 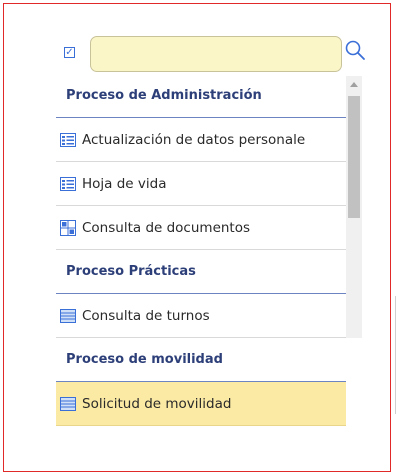 I want to click on menu-item-label: Hoja de vida, so click(x=124, y=183).